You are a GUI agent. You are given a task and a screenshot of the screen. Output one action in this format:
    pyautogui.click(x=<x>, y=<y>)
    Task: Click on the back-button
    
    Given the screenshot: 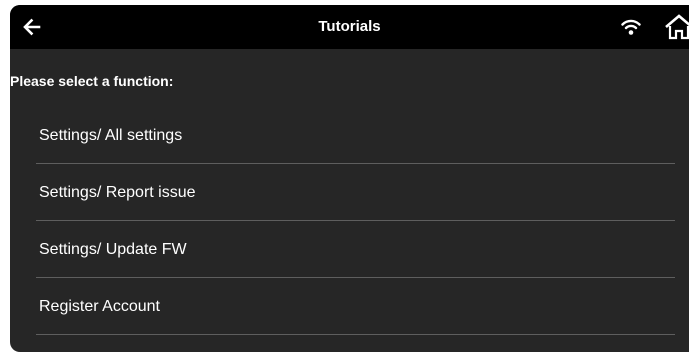 What is the action you would take?
    pyautogui.click(x=32, y=27)
    